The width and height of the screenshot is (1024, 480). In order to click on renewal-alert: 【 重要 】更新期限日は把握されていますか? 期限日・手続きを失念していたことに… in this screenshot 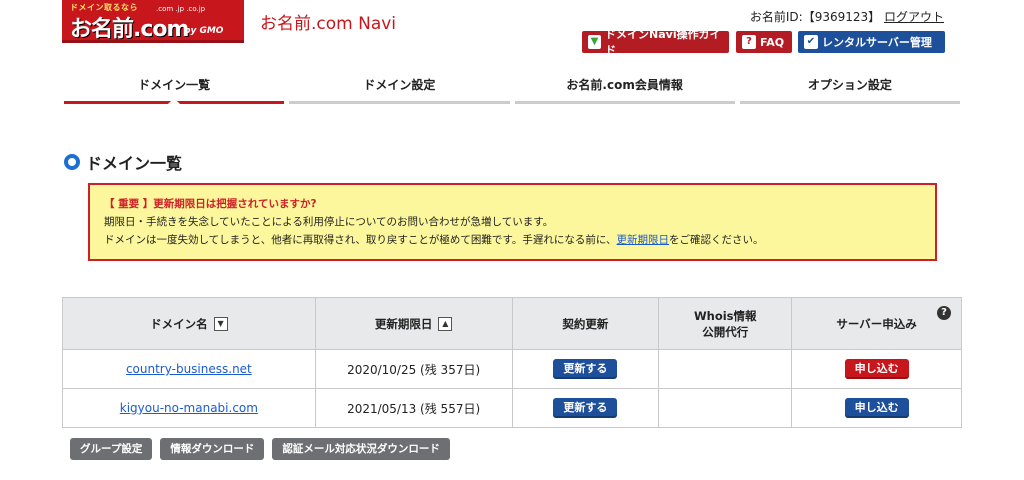, I will do `click(512, 222)`.